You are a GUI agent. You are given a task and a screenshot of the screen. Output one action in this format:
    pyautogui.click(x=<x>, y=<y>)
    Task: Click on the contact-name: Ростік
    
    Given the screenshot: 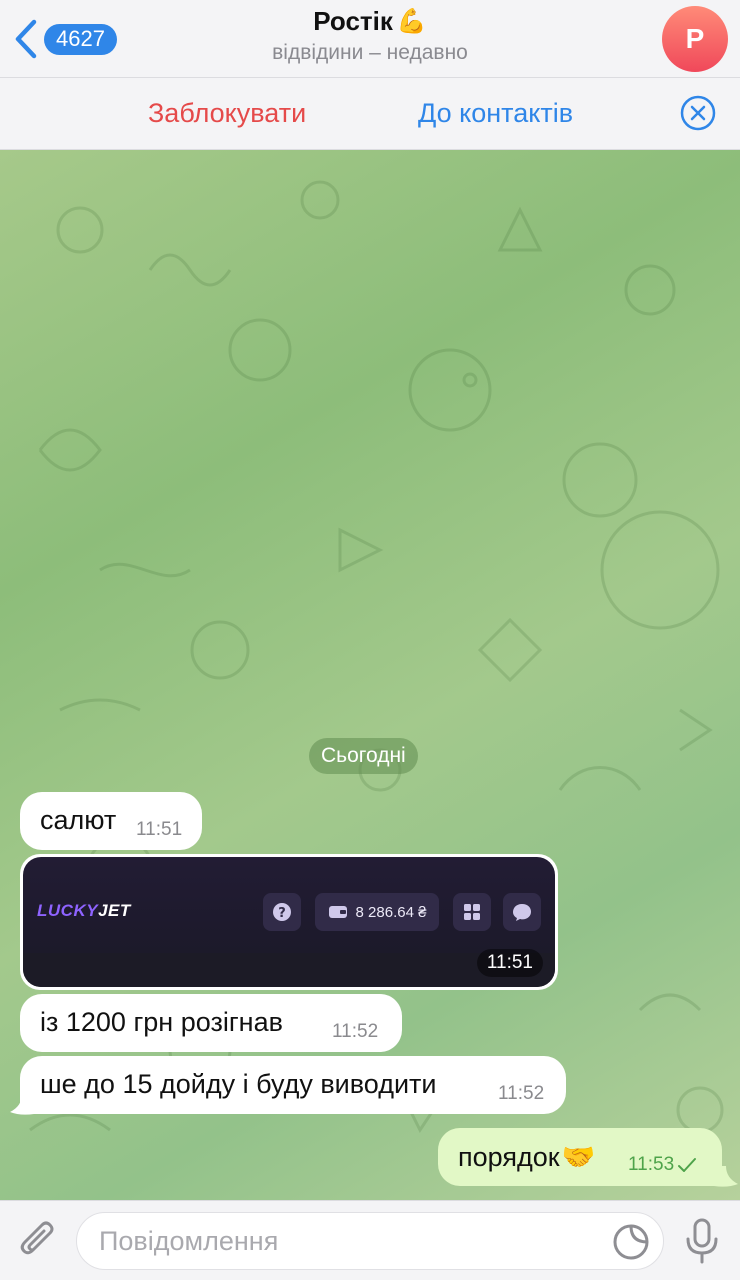 What is the action you would take?
    pyautogui.click(x=353, y=21)
    